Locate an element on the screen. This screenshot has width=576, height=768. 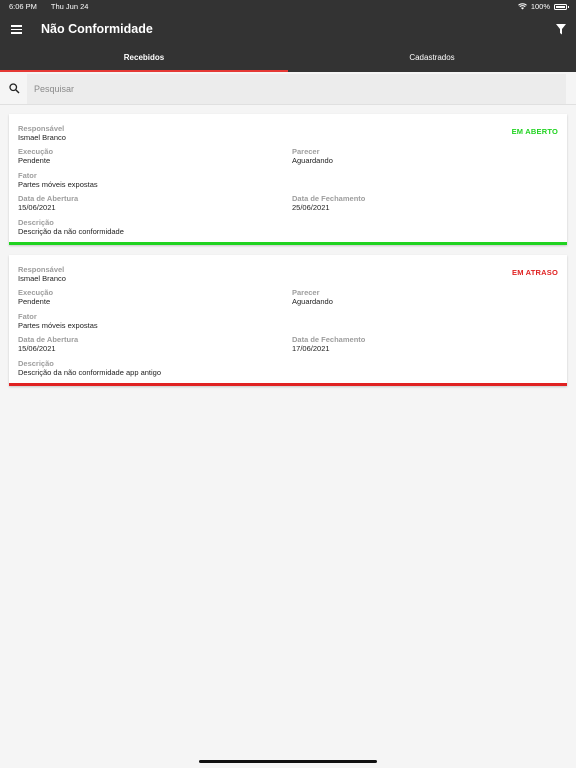
status-bar: 6:06 PM Thu Jun 24 100% is located at coordinates (288, 6).